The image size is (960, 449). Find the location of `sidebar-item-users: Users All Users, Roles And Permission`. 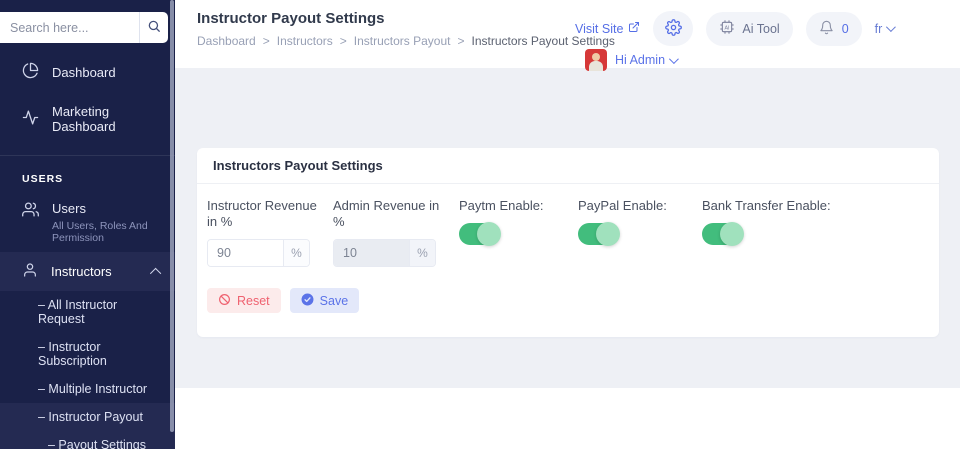

sidebar-item-users: Users All Users, Roles And Permission is located at coordinates (87, 222).